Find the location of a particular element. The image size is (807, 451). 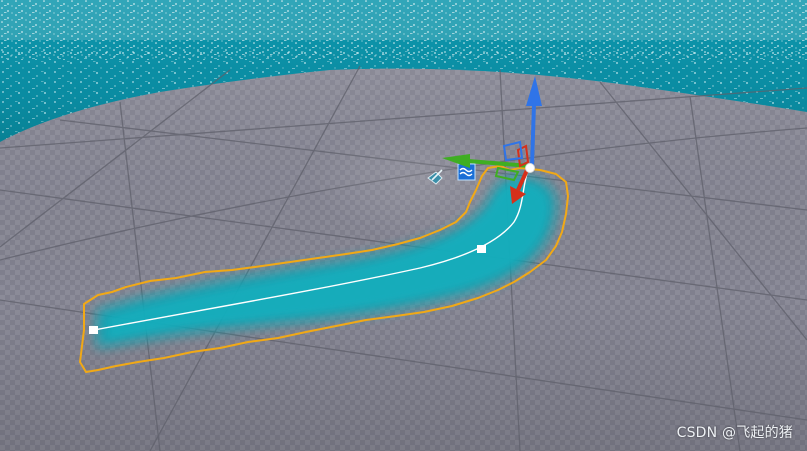

gizmo-center is located at coordinates (530, 168).